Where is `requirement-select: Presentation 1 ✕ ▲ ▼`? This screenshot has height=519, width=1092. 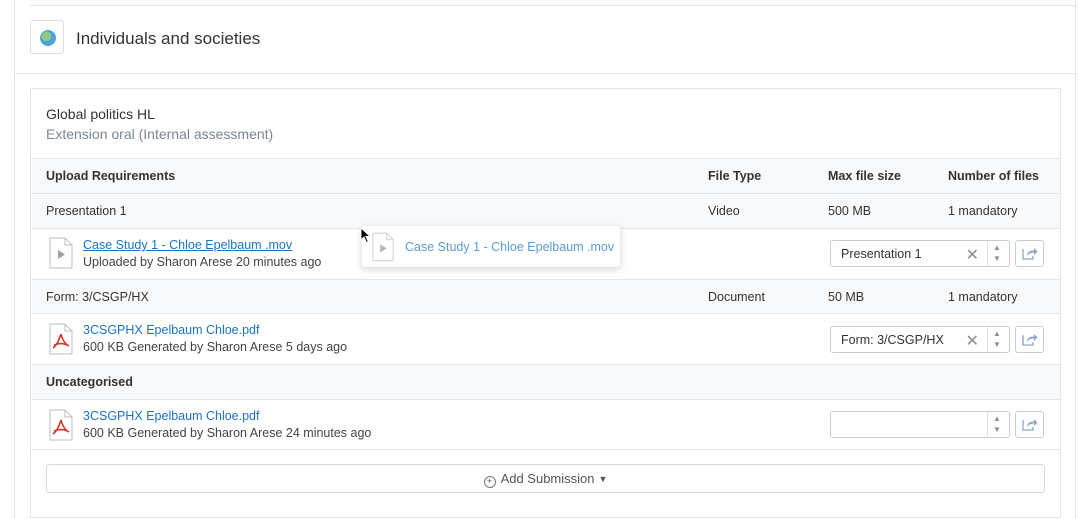 requirement-select: Presentation 1 ✕ ▲ ▼ is located at coordinates (920, 253).